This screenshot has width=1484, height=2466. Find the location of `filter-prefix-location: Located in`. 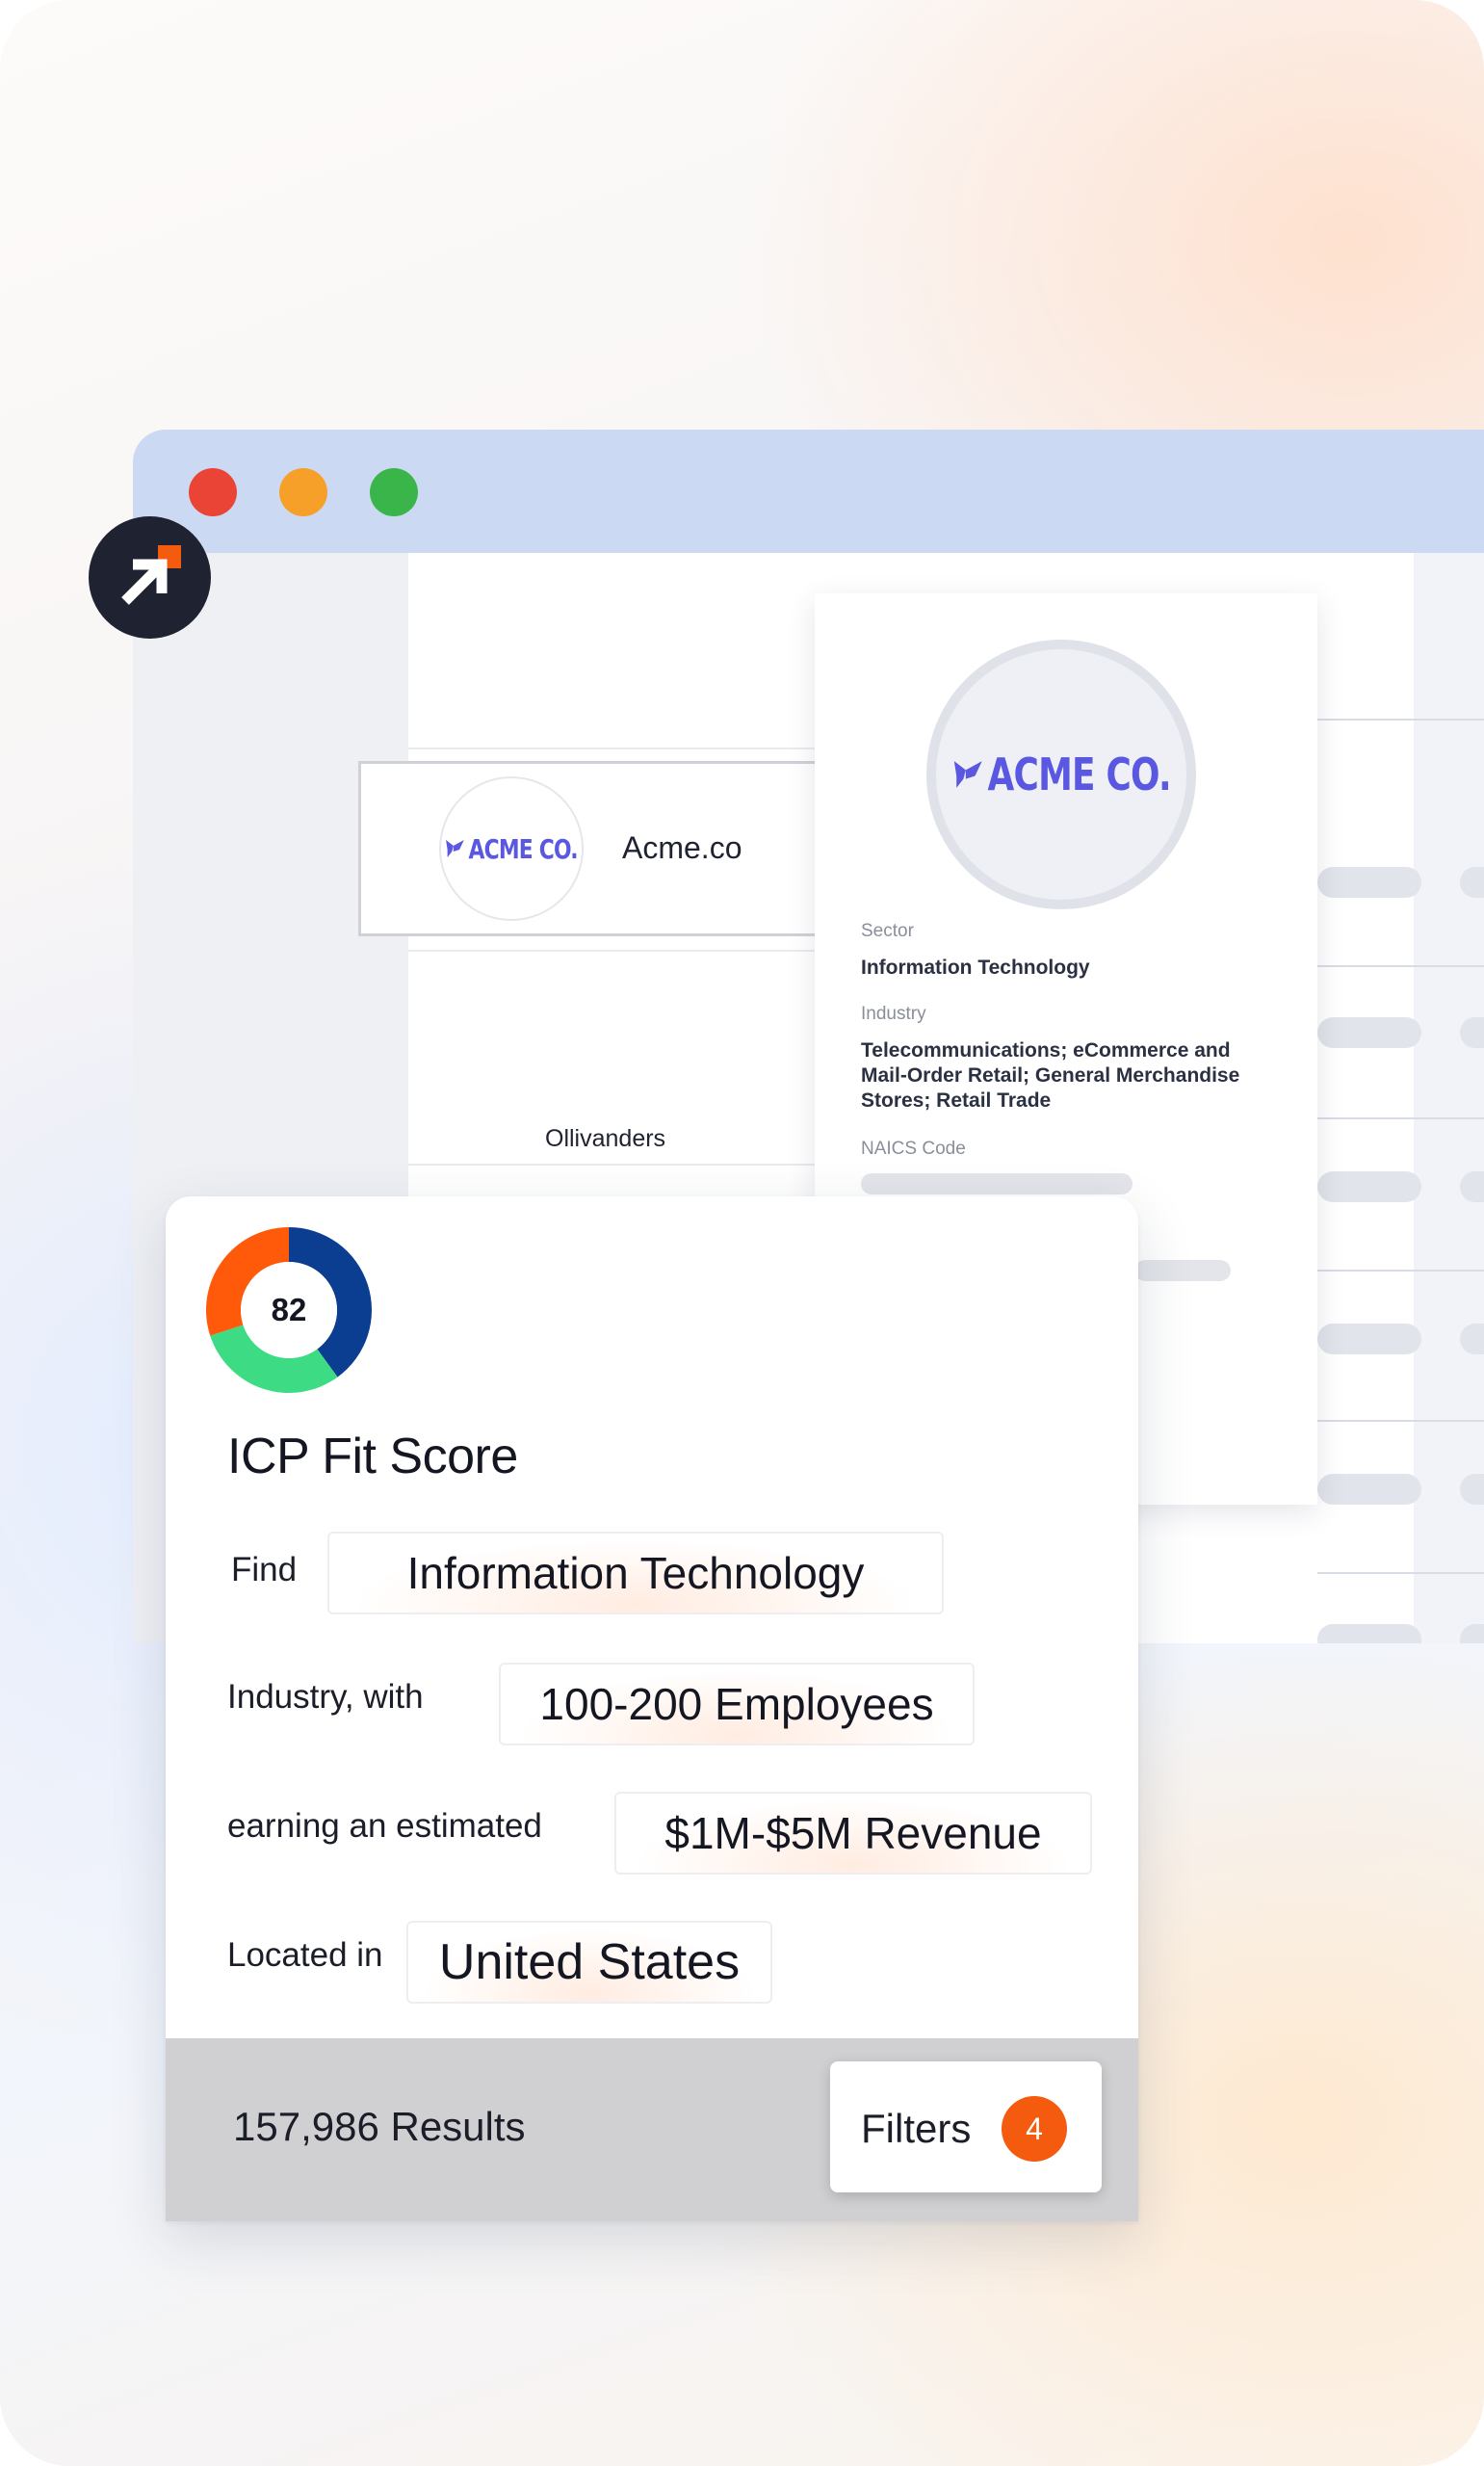

filter-prefix-location: Located in is located at coordinates (305, 1955).